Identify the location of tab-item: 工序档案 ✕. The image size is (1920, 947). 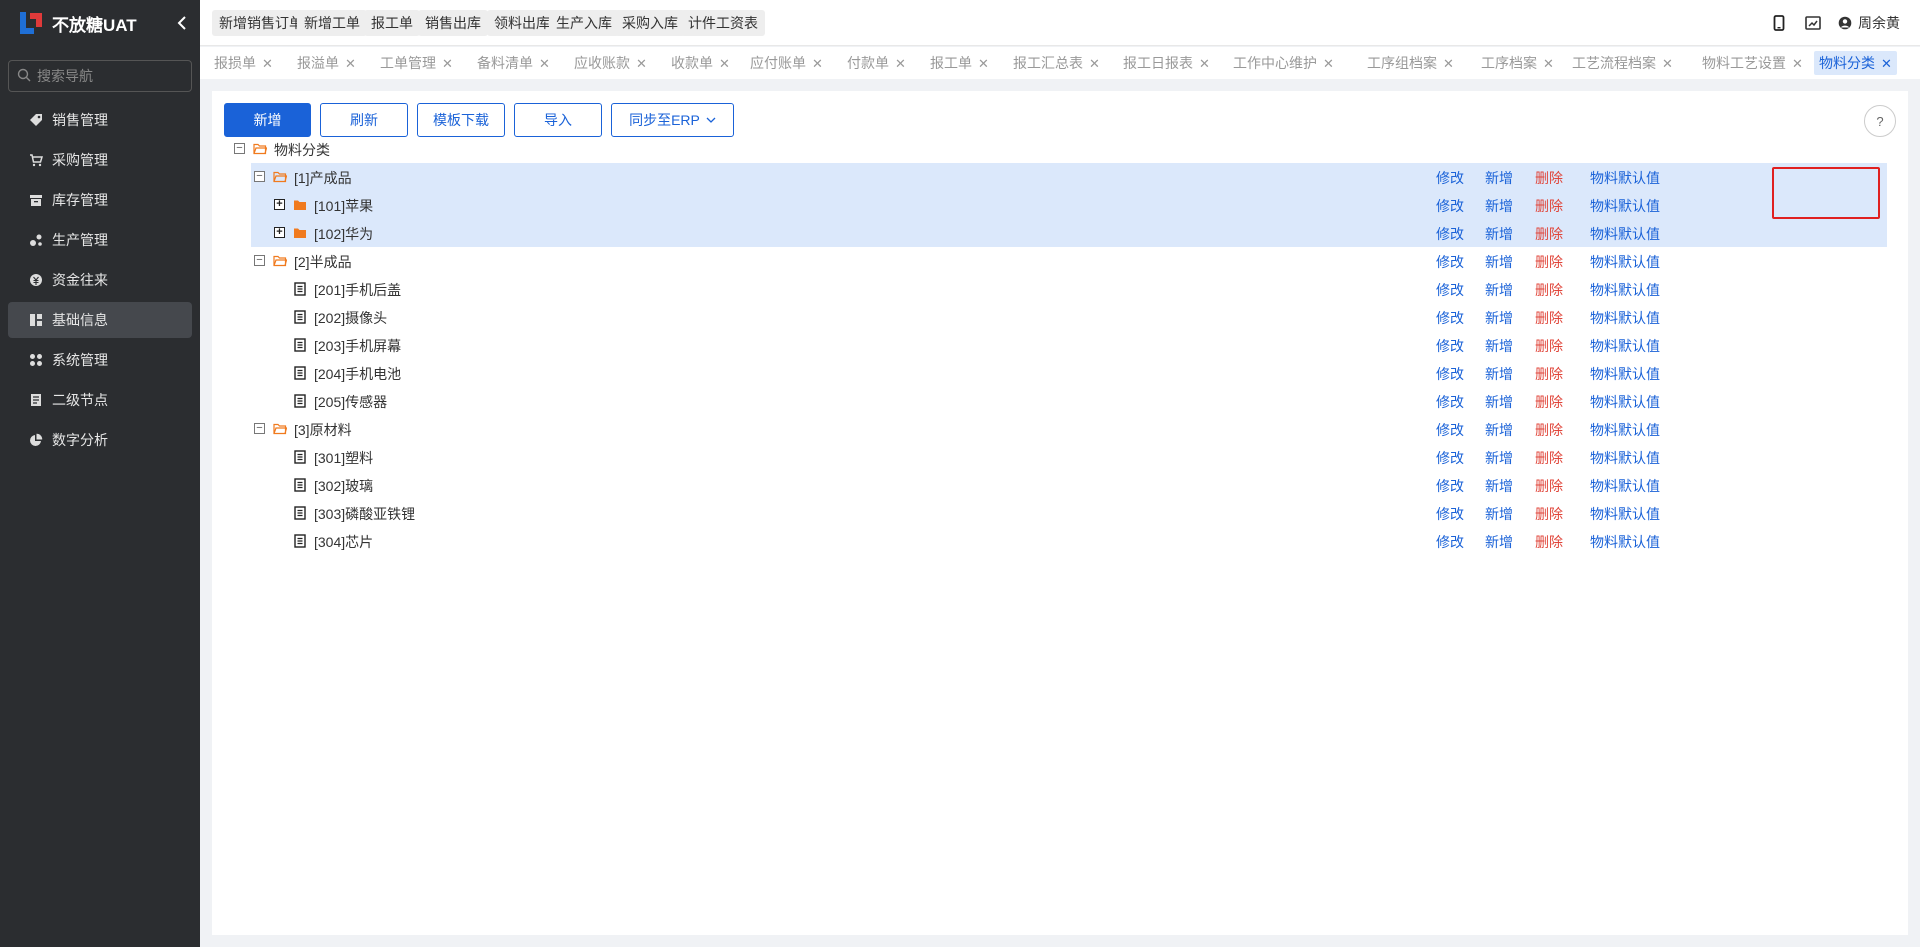
(1517, 63).